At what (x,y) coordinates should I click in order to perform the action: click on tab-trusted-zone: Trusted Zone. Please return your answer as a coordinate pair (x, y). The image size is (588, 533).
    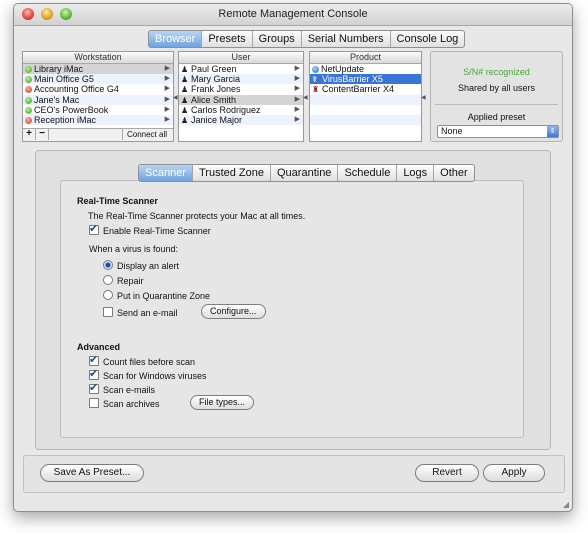
    Looking at the image, I should click on (230, 173).